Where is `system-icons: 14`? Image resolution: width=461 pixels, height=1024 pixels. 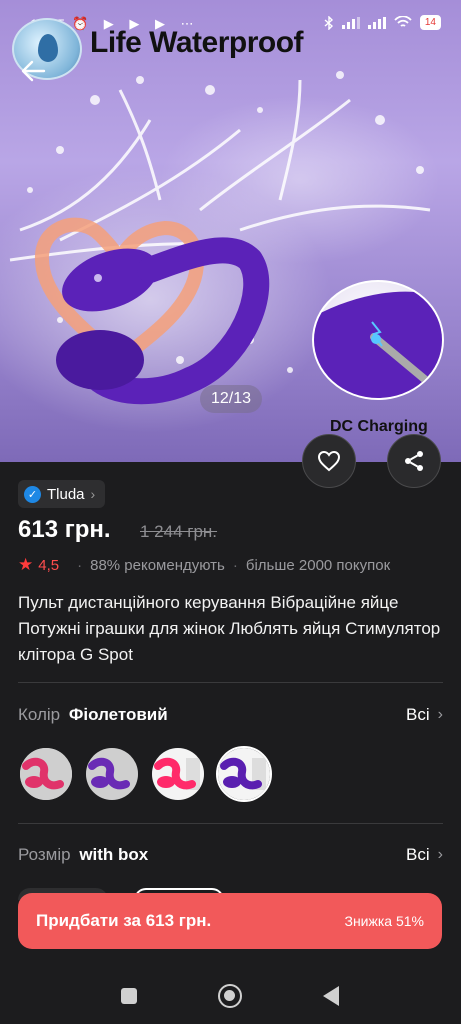
system-icons: 14 is located at coordinates (382, 22).